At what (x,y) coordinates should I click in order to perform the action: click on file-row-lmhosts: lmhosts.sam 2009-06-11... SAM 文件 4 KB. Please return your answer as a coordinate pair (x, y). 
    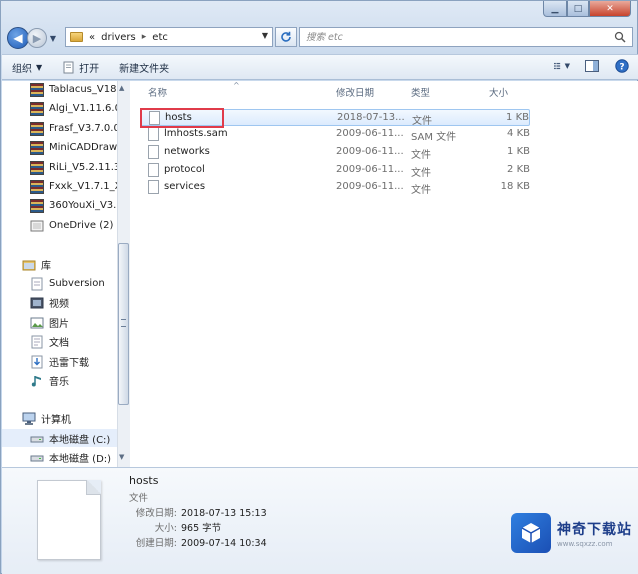
    Looking at the image, I should click on (335, 134).